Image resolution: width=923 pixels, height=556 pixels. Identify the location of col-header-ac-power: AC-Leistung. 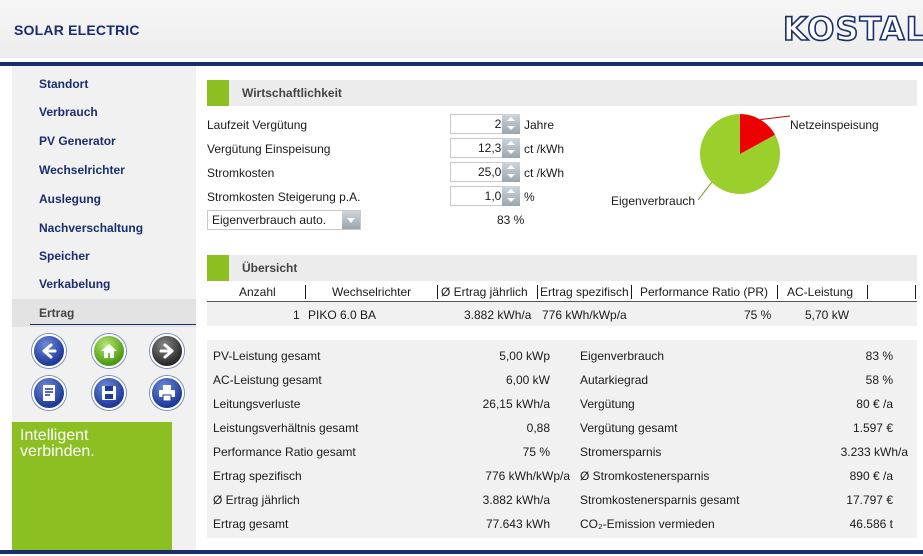
(820, 292).